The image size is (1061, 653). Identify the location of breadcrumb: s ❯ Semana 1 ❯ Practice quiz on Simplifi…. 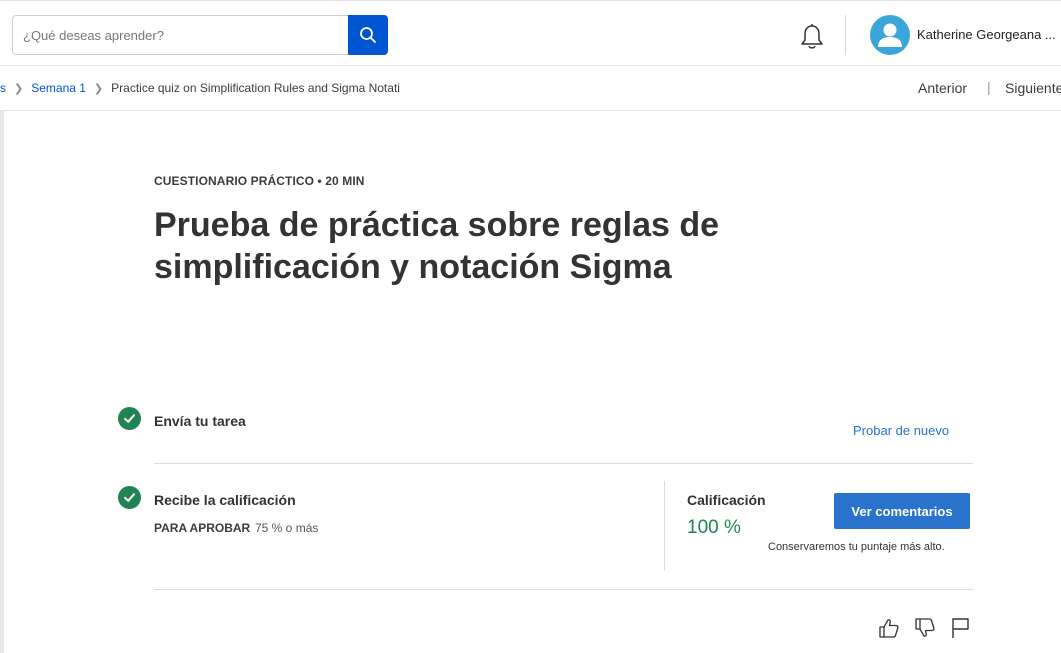
(200, 88).